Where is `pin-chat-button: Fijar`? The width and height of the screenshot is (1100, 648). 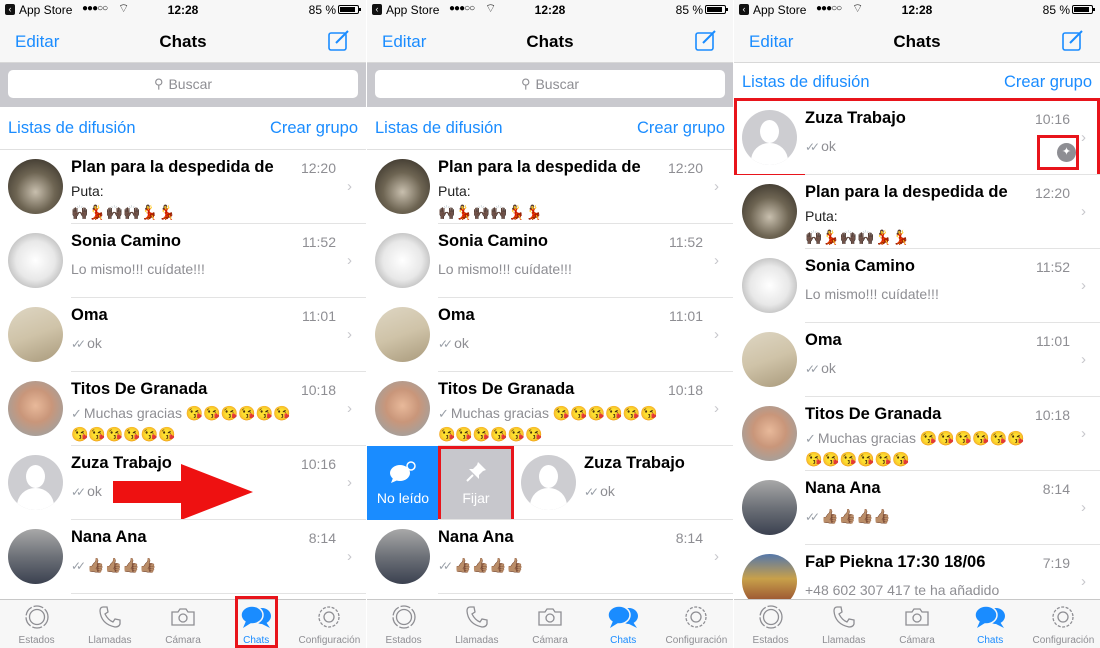
pin-chat-button: Fijar is located at coordinates (476, 483).